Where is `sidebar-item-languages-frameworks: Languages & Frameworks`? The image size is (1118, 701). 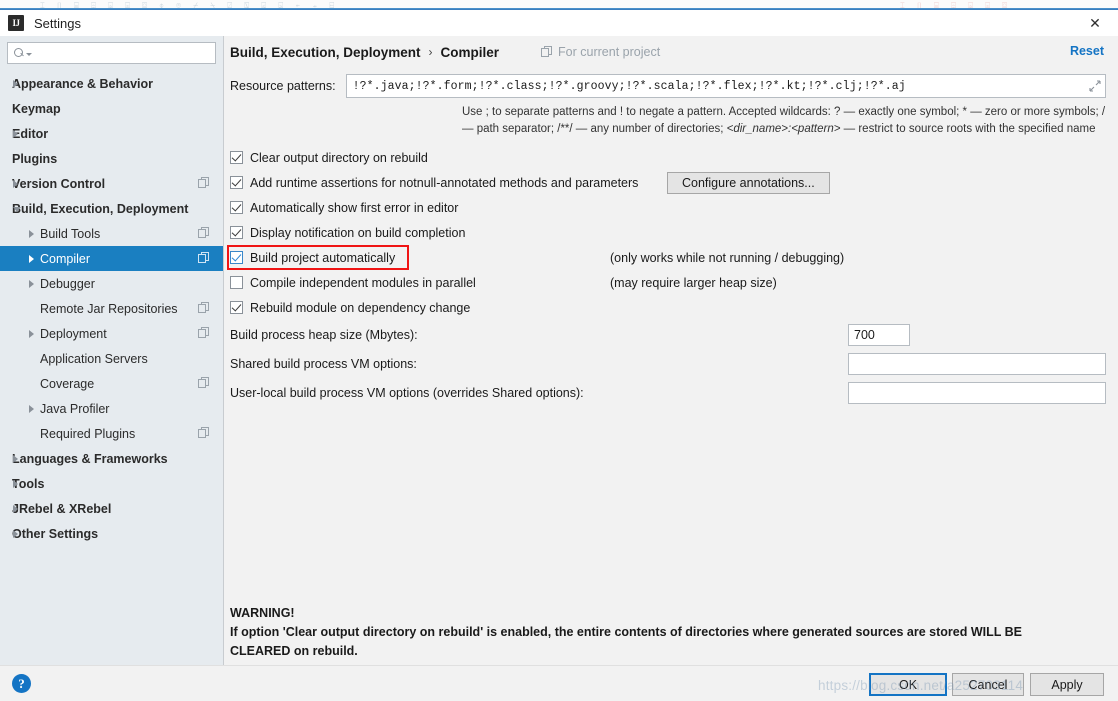
sidebar-item-languages-frameworks: Languages & Frameworks is located at coordinates (111, 458).